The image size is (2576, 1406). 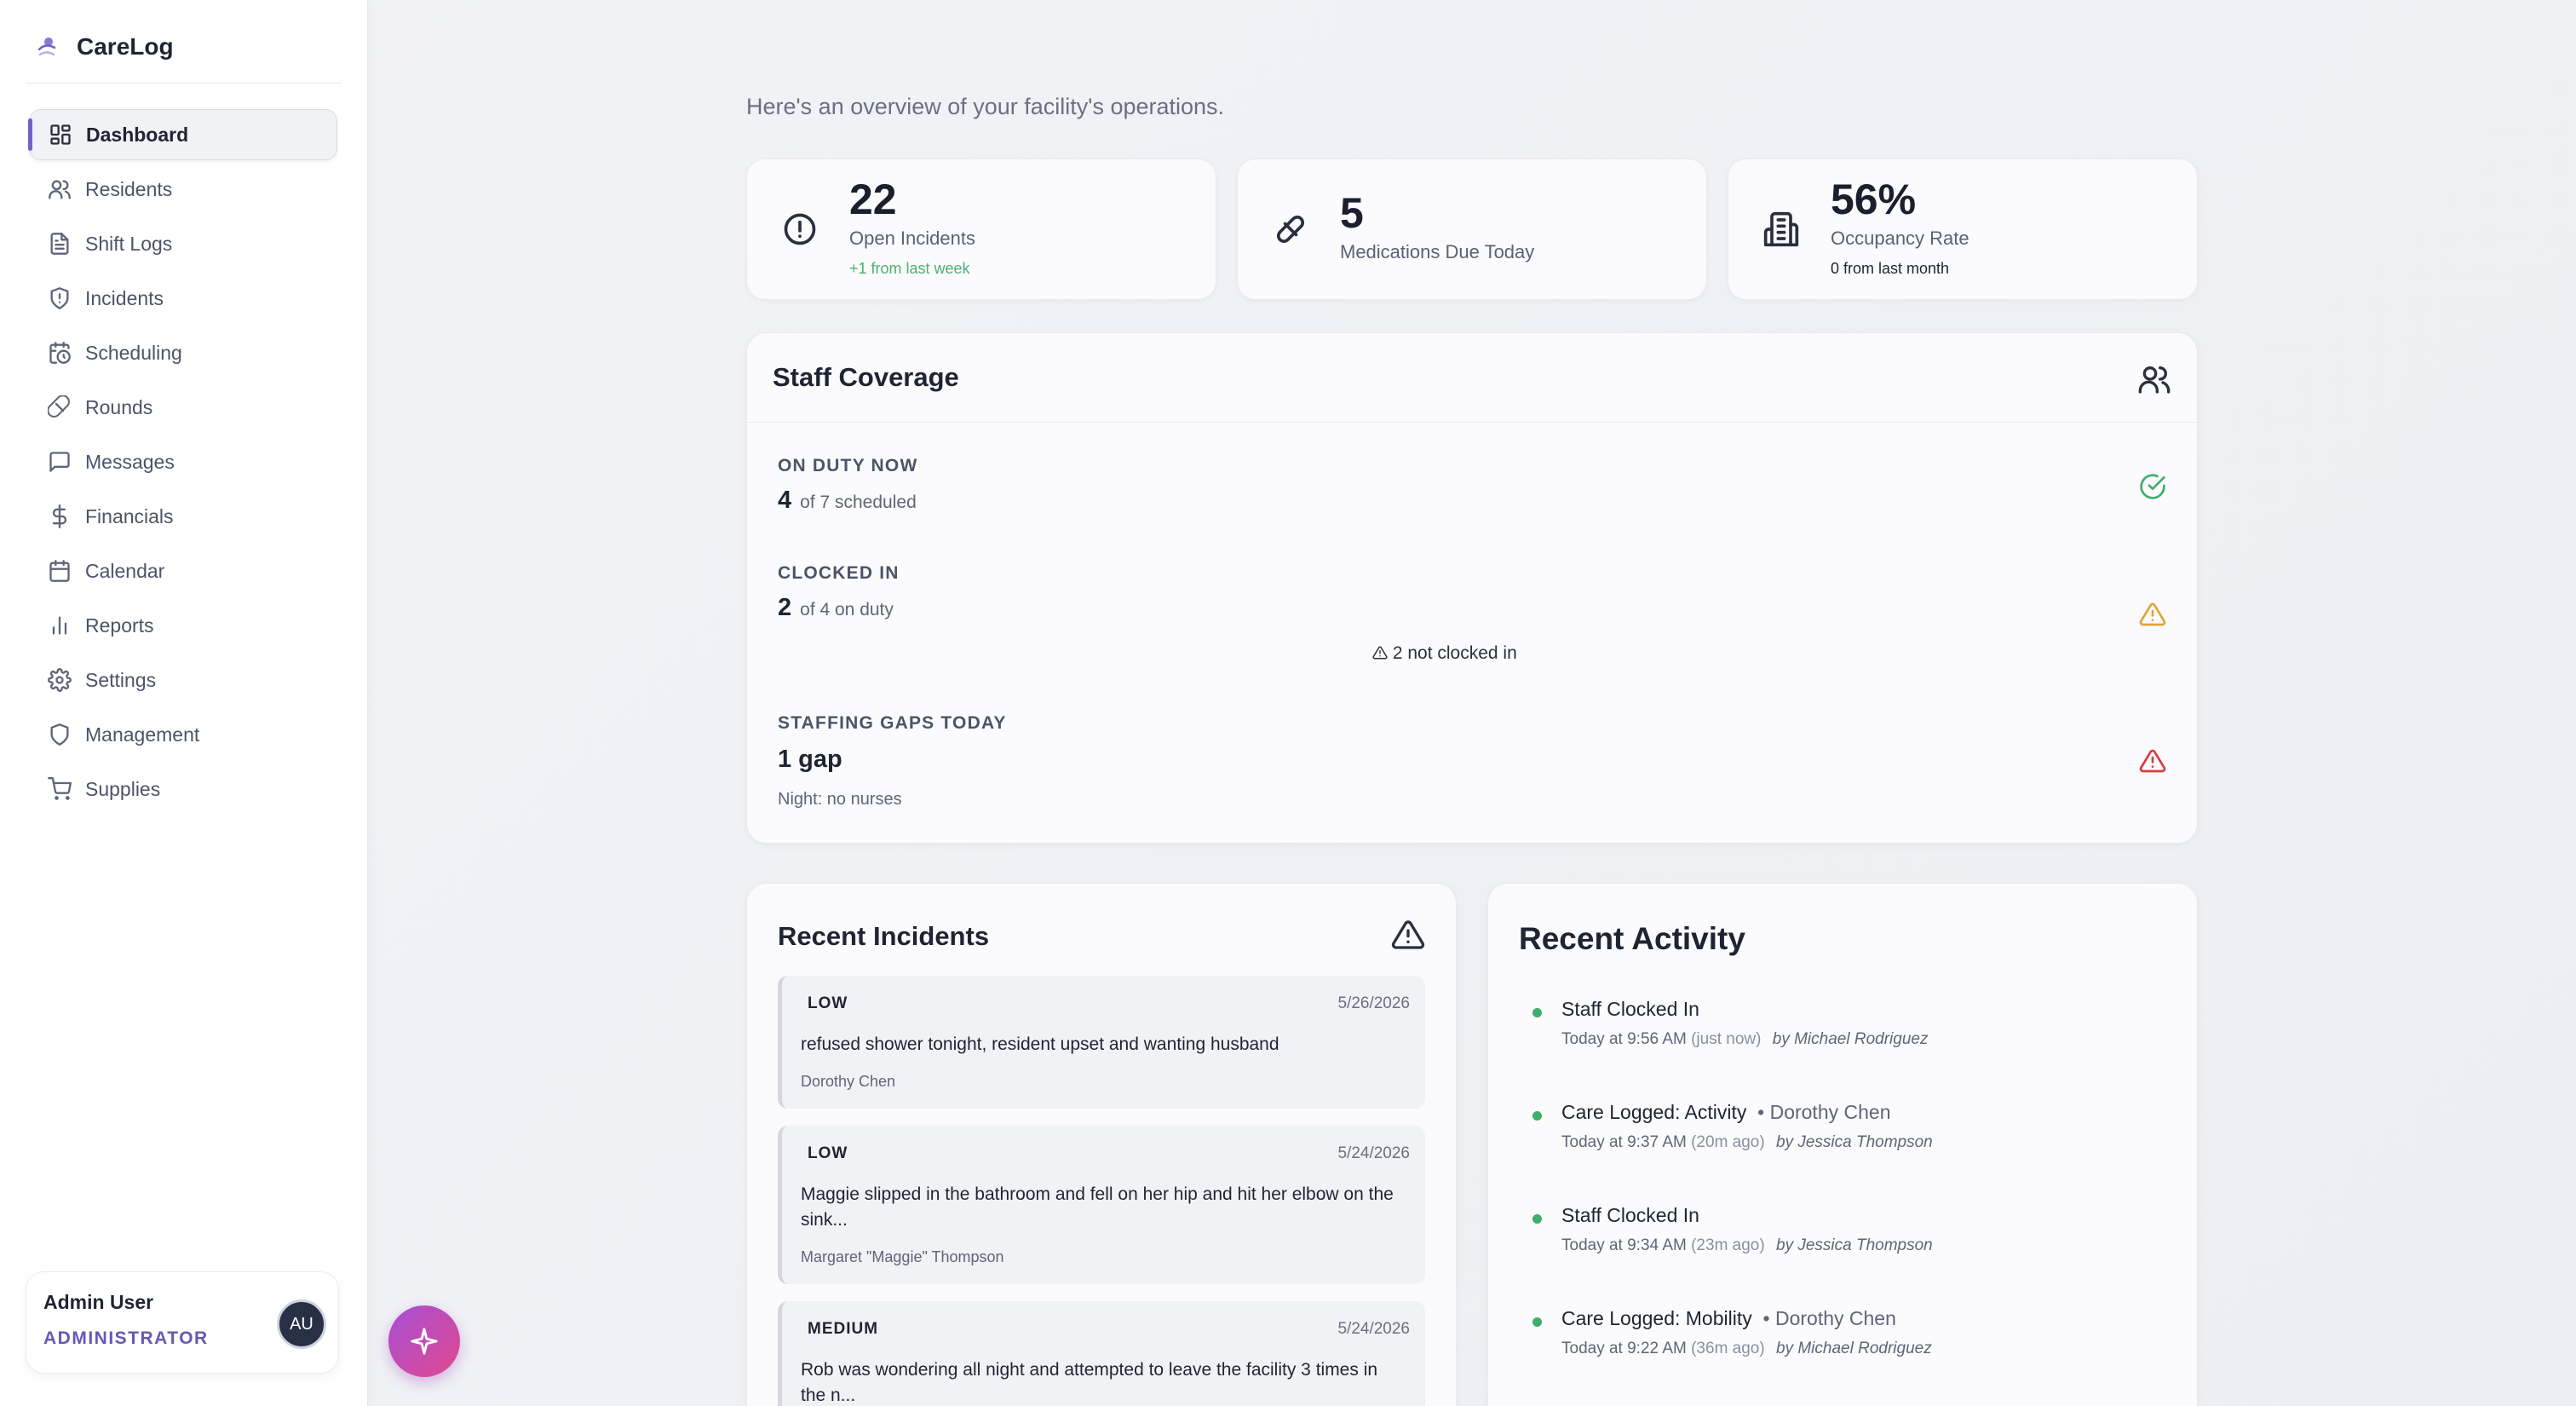 What do you see at coordinates (981, 229) in the screenshot?
I see `stat-card-open-incidents: 22 Open Incidents +1 from last week` at bounding box center [981, 229].